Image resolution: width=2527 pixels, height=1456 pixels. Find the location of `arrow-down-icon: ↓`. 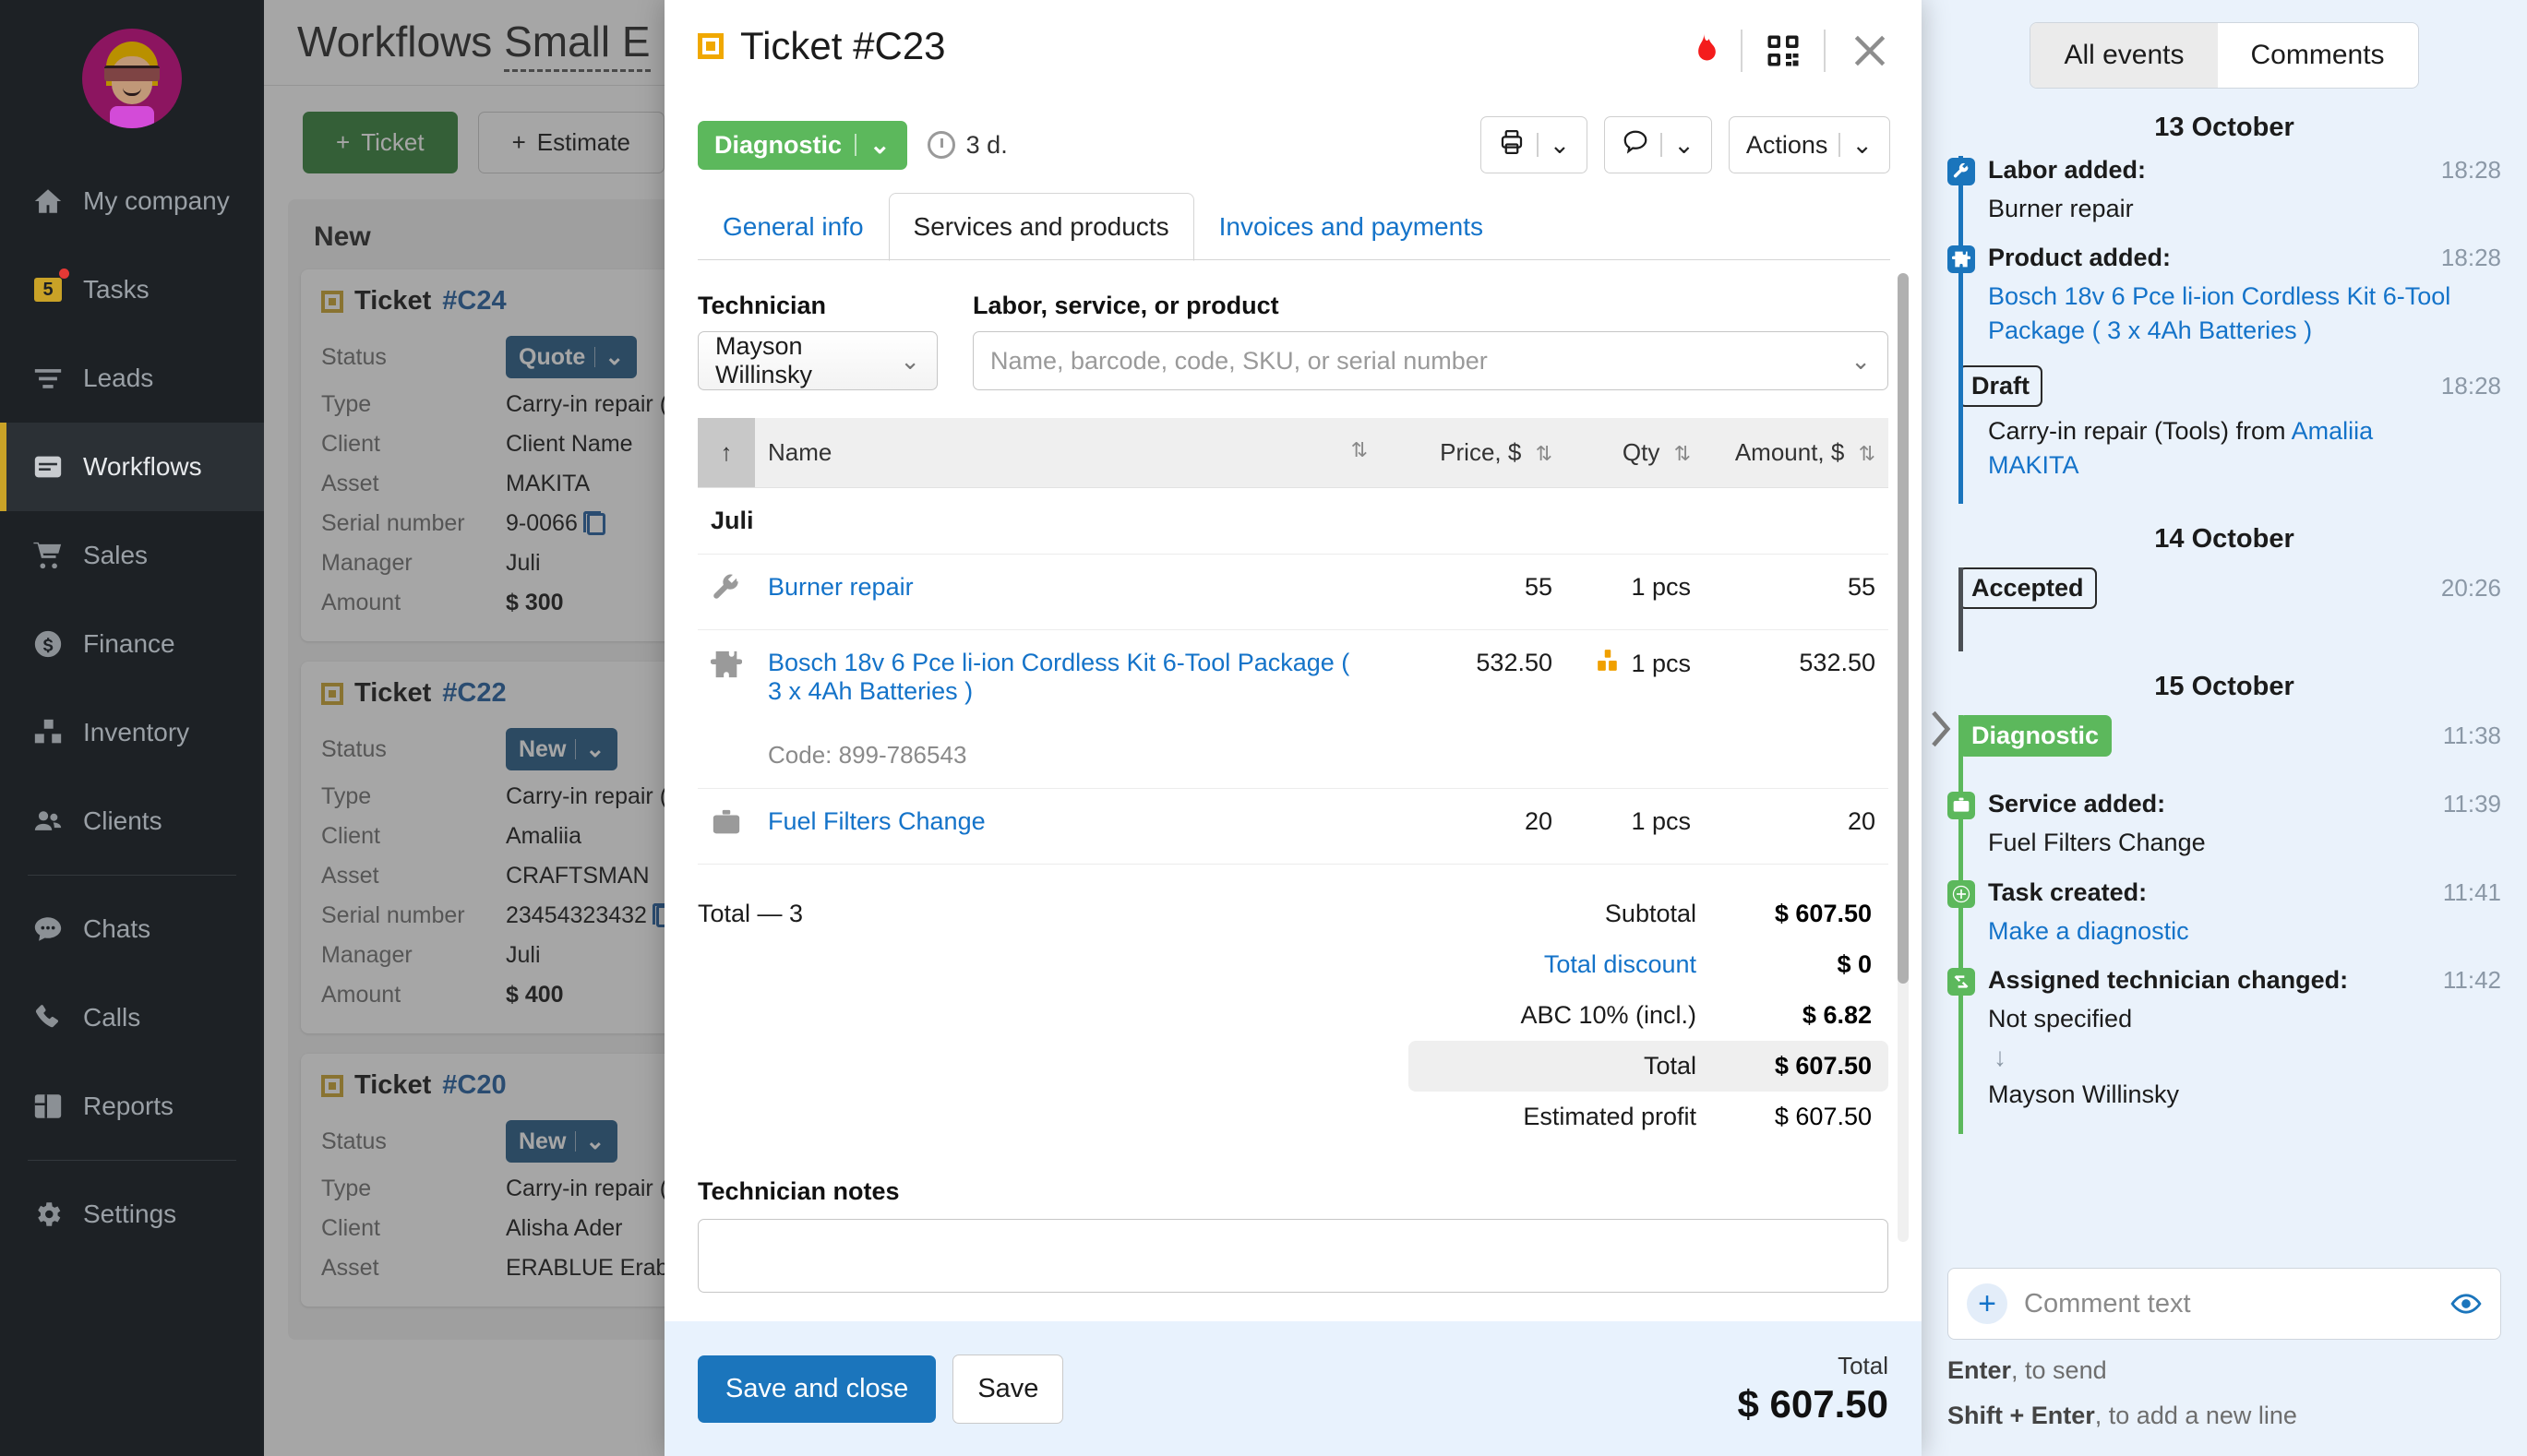

arrow-down-icon: ↓ is located at coordinates (2000, 1056).